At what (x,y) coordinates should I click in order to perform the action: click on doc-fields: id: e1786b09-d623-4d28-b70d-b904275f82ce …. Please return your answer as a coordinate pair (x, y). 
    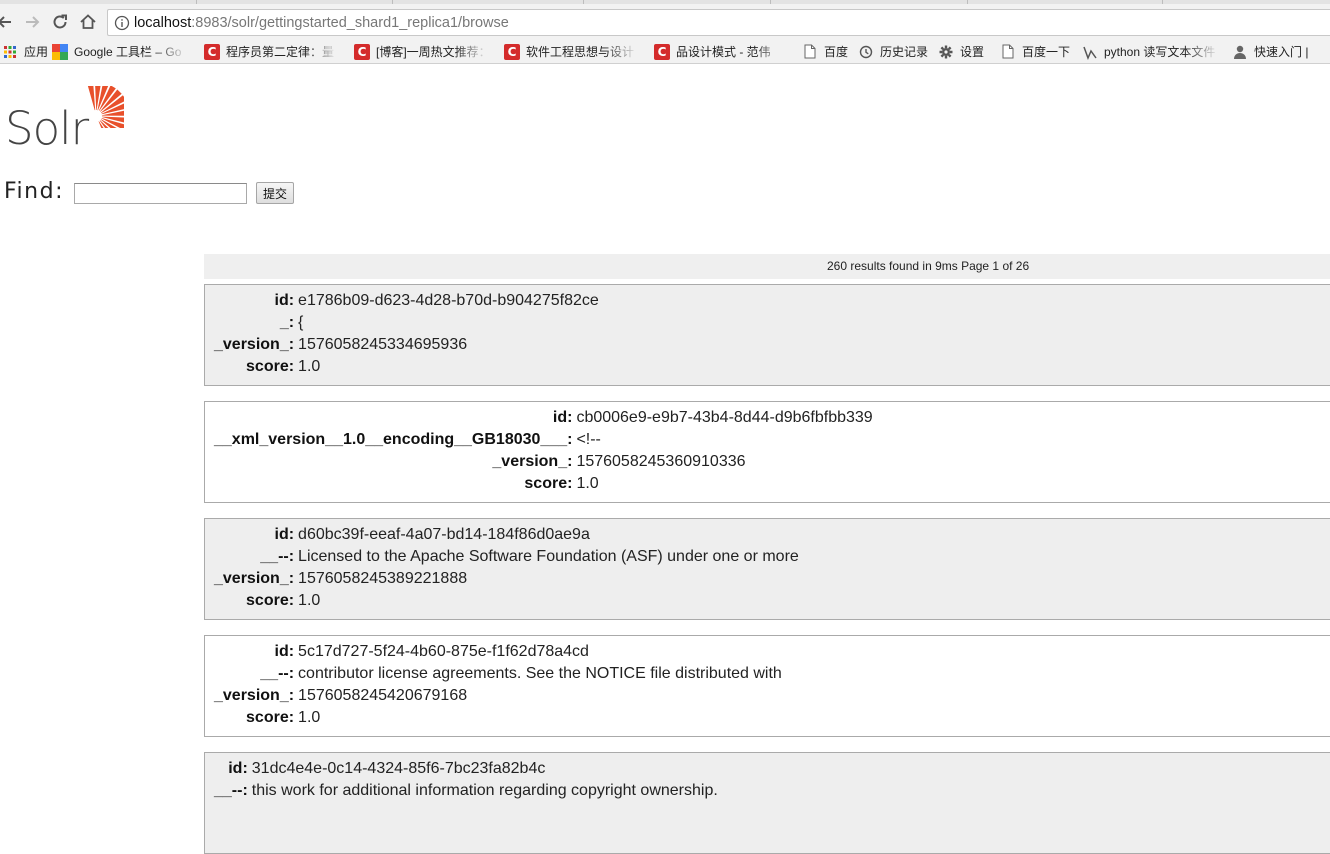
    Looking at the image, I should click on (406, 334).